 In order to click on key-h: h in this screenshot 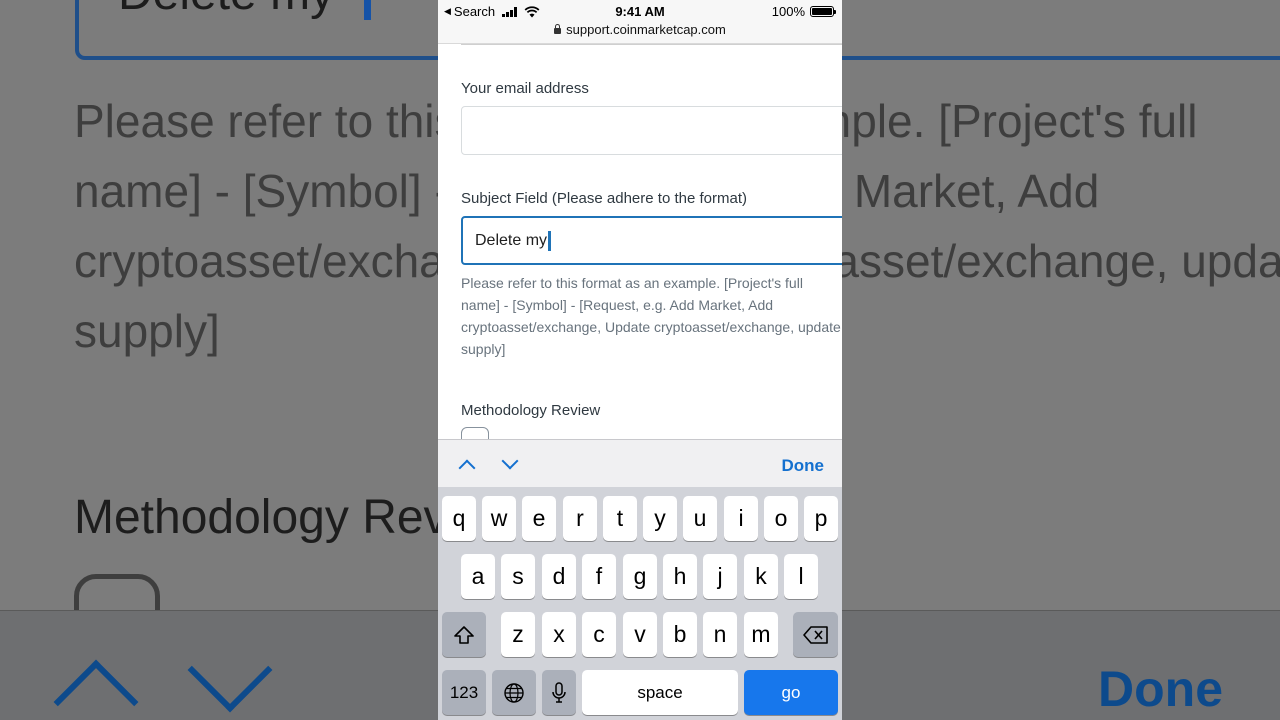, I will do `click(680, 576)`.